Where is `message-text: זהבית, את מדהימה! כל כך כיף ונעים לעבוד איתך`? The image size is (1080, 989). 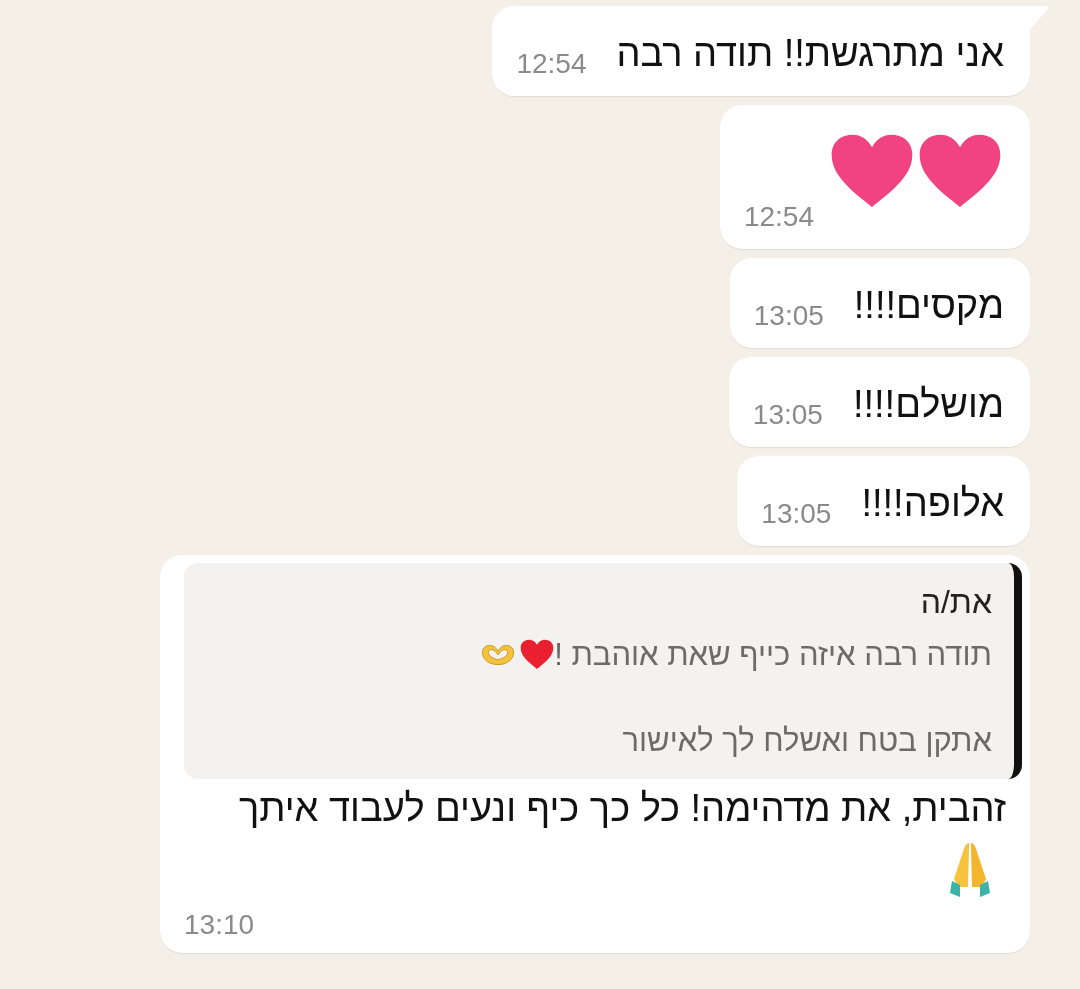 message-text: זהבית, את מדהימה! כל כך כיף ונעים לעבוד איתך is located at coordinates (622, 807).